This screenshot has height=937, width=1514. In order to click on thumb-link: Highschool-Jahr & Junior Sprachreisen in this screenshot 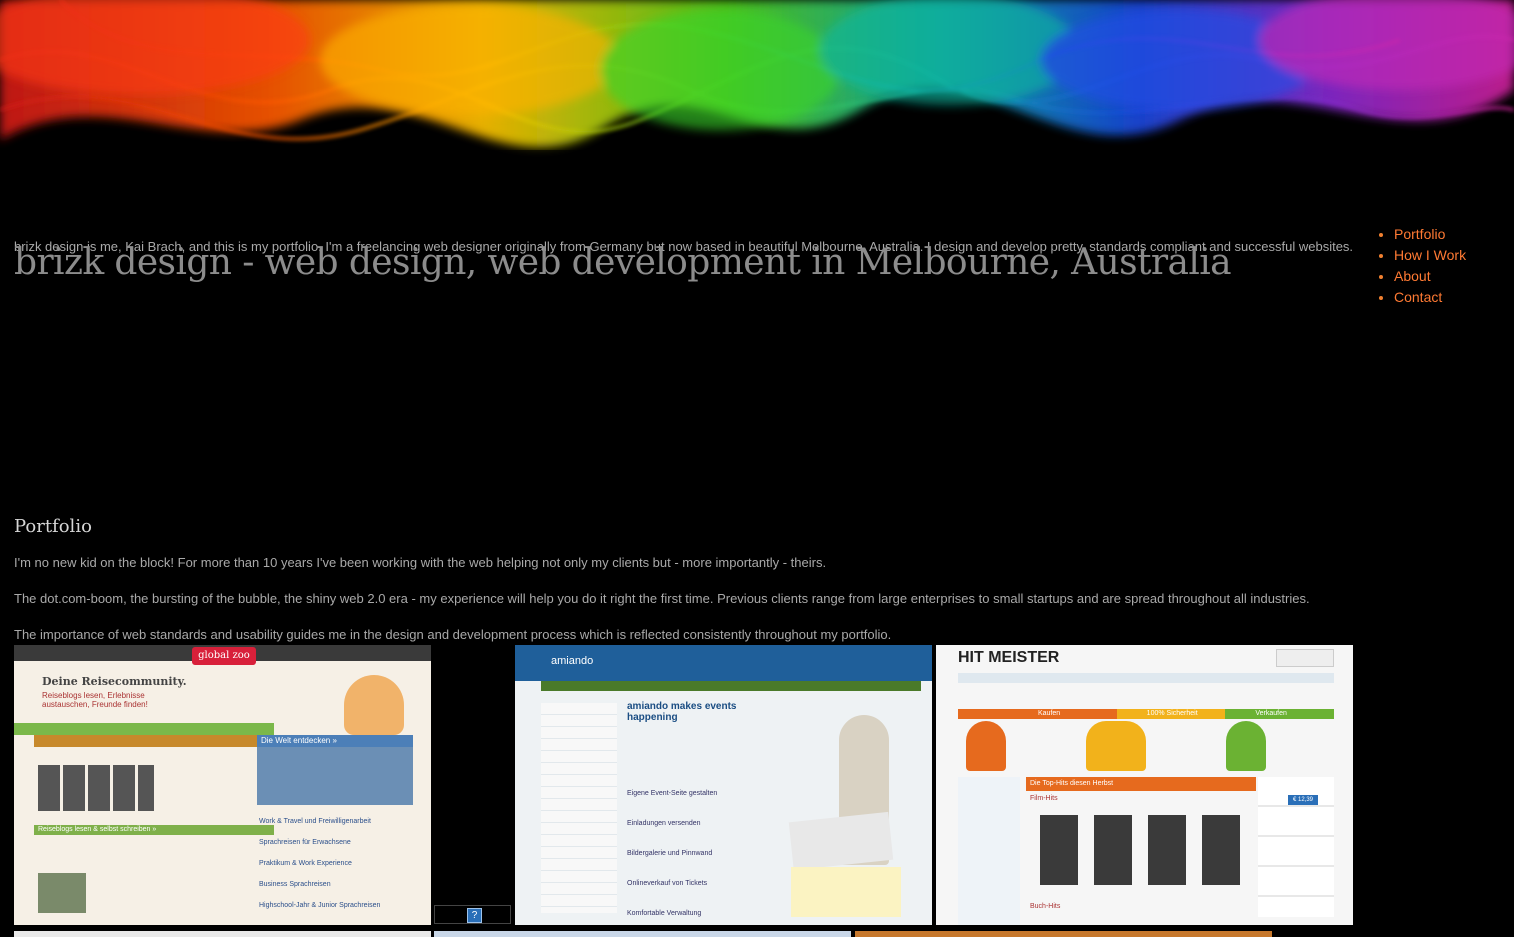, I will do `click(320, 905)`.